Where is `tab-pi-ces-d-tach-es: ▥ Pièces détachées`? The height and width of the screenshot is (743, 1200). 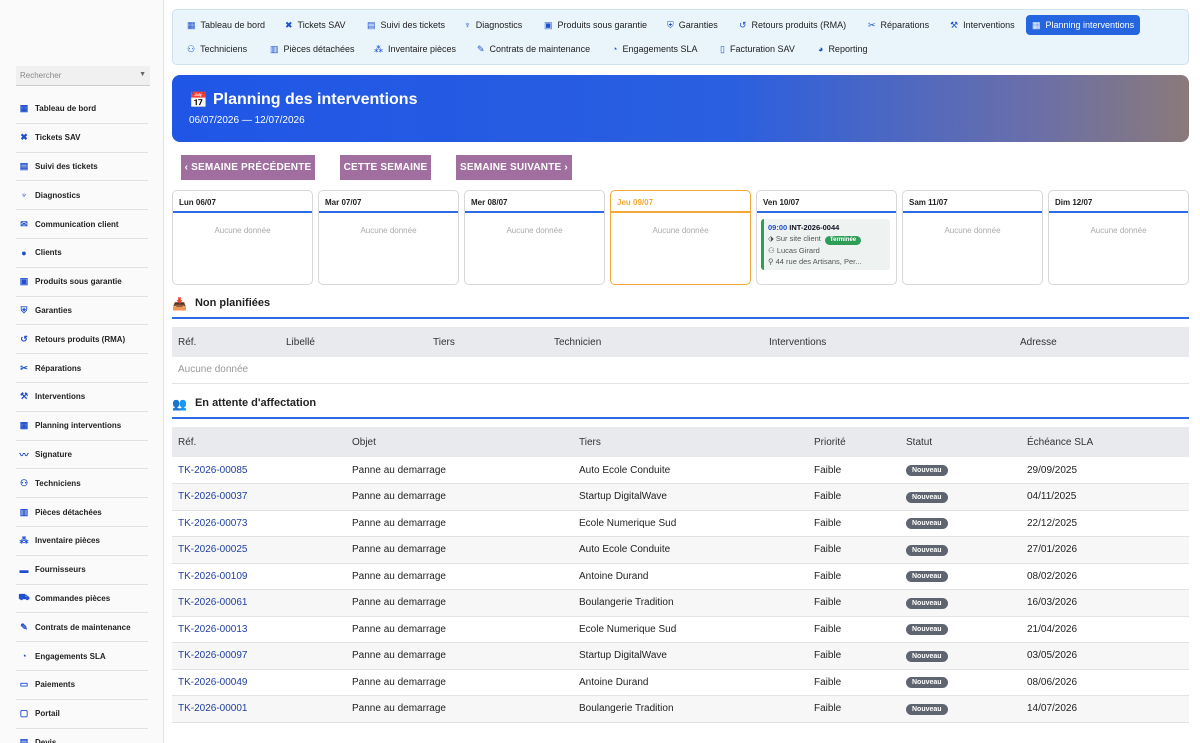 tab-pi-ces-d-tach-es: ▥ Pièces détachées is located at coordinates (312, 49).